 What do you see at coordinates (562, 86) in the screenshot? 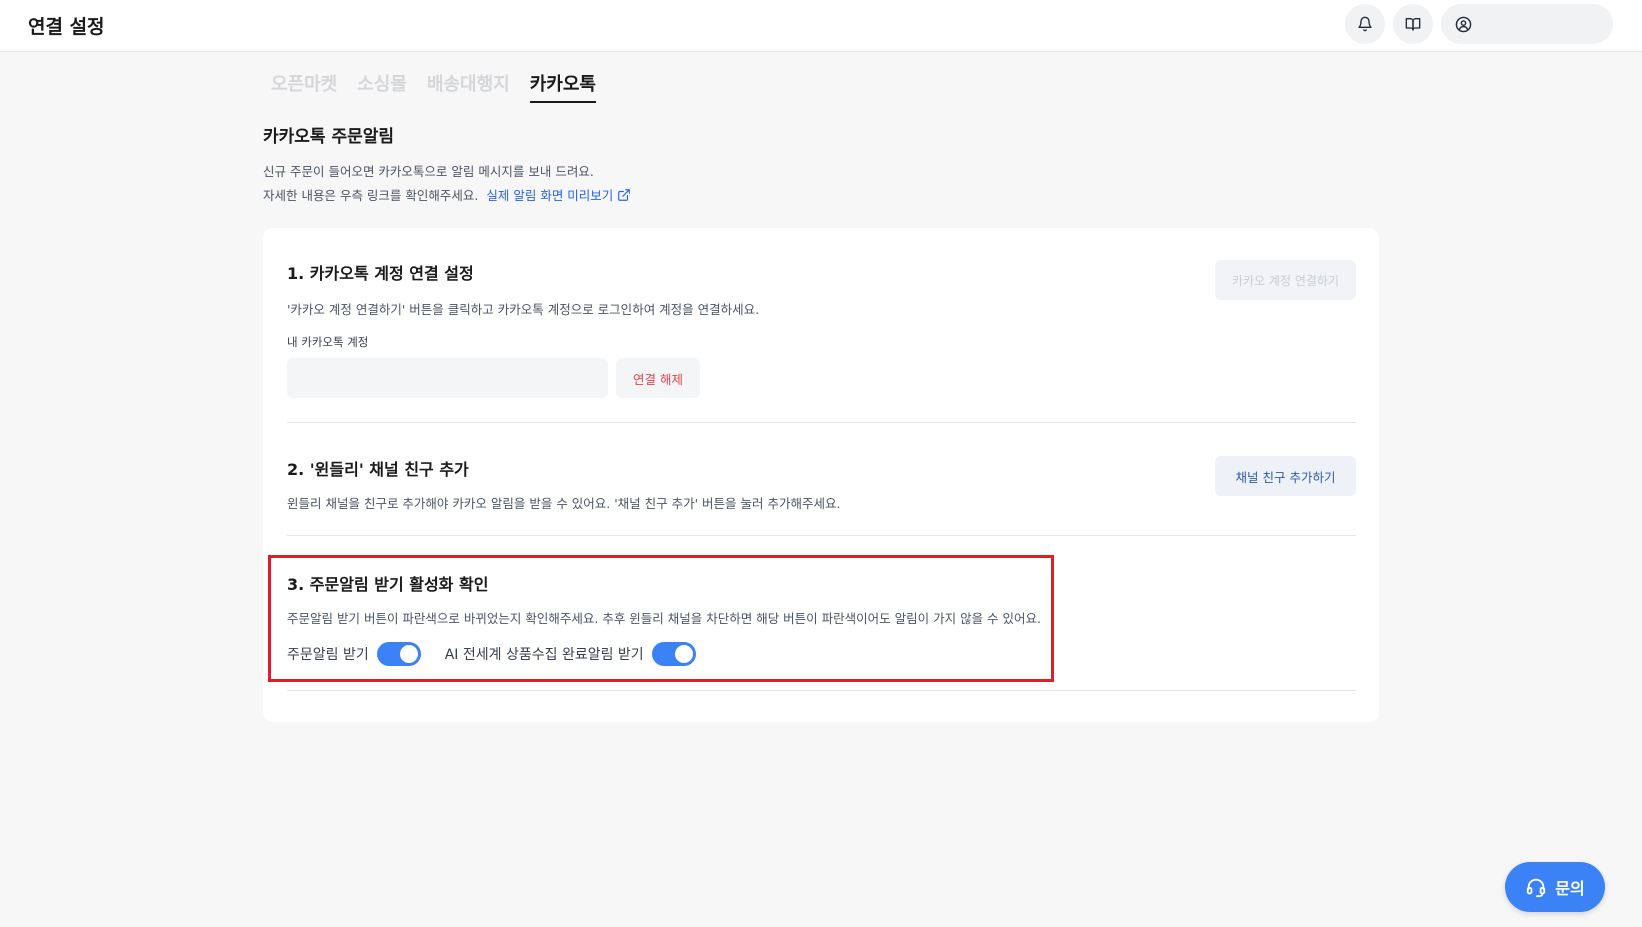
I see `tab-kakaotalk: 카카오톡` at bounding box center [562, 86].